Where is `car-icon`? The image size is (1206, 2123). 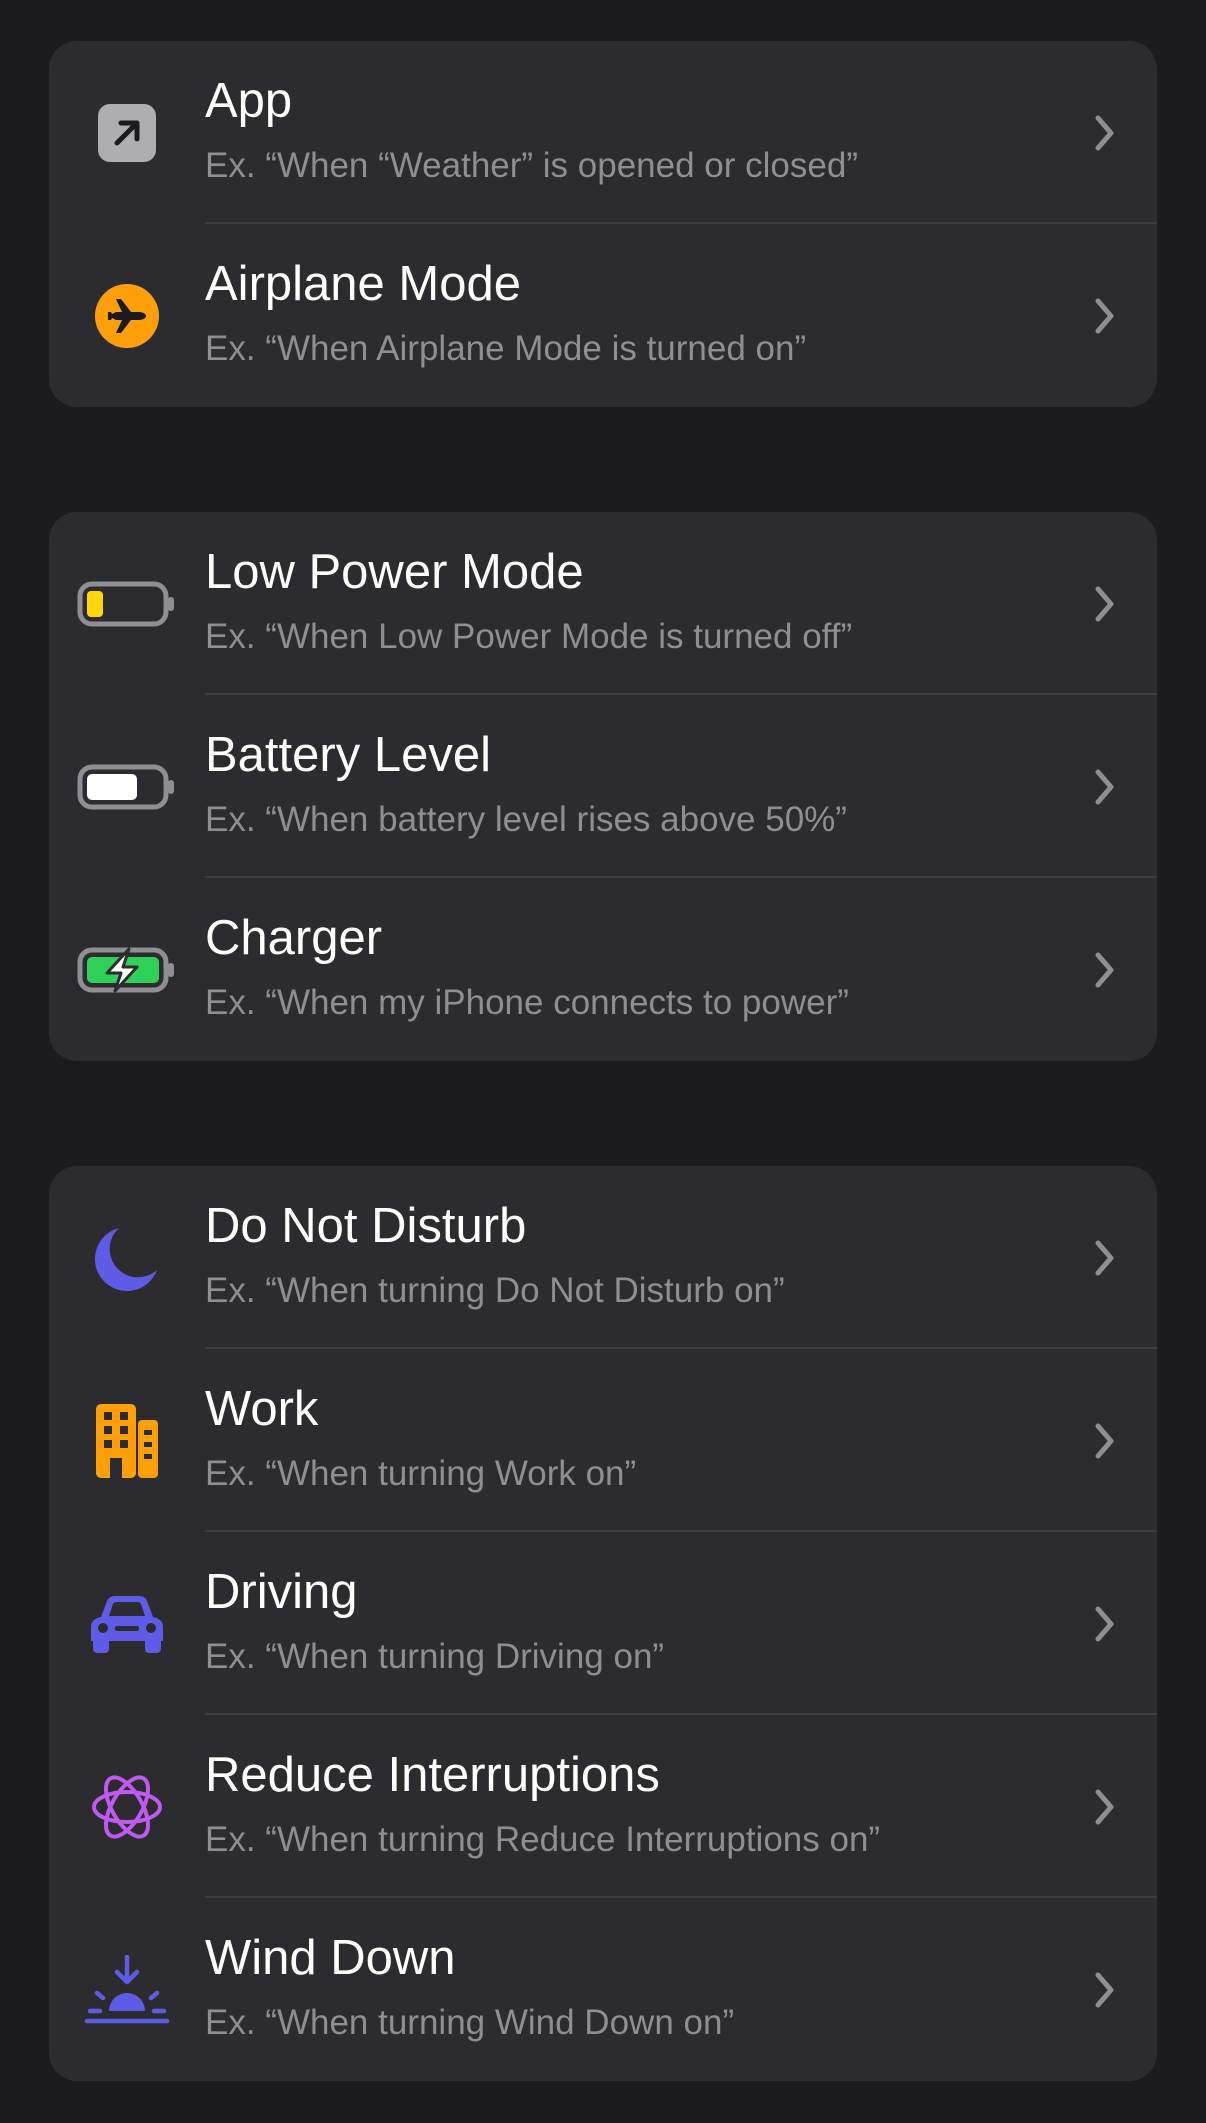
car-icon is located at coordinates (127, 1623).